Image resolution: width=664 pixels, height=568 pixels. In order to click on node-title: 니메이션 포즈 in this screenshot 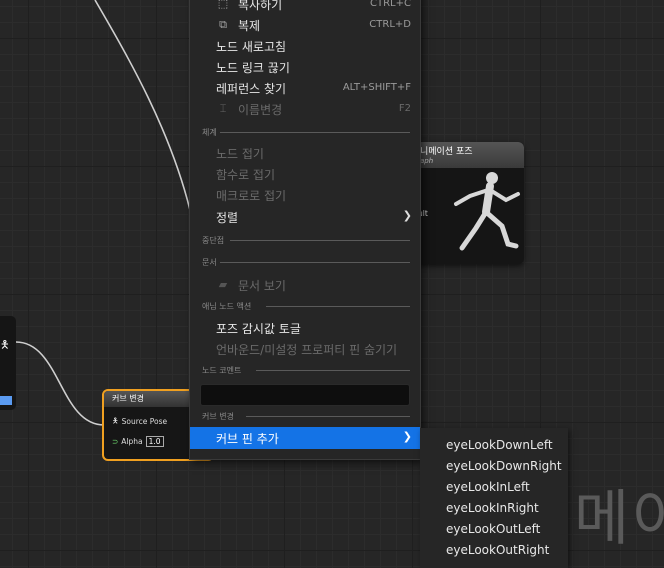, I will do `click(446, 152)`.